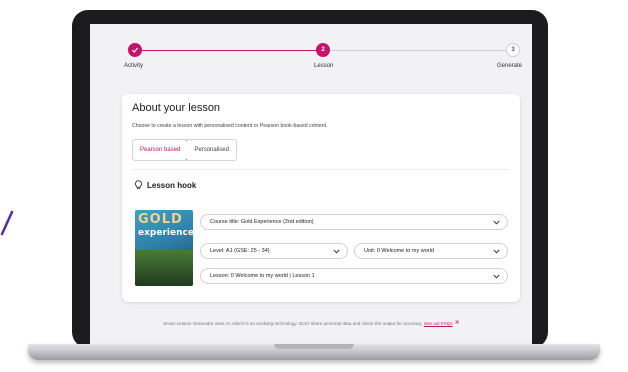  Describe the element at coordinates (134, 66) in the screenshot. I see `step-1-label: Activity` at that location.